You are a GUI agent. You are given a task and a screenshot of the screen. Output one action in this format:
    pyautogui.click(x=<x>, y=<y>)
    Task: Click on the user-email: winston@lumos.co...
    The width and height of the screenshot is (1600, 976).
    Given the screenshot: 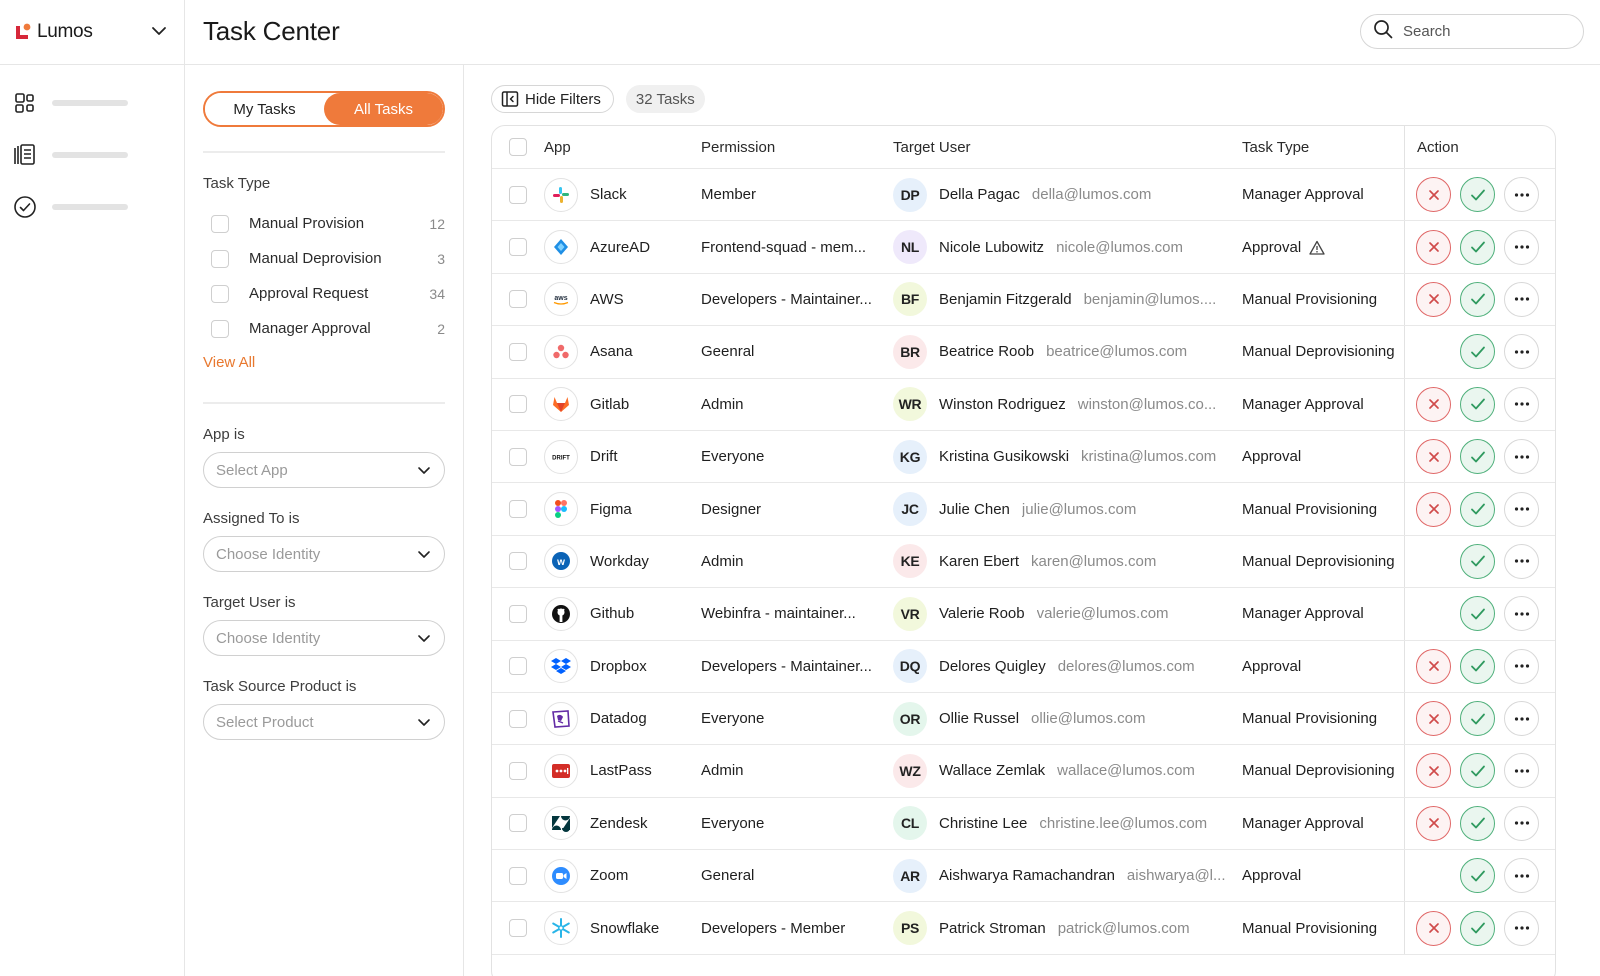 What is the action you would take?
    pyautogui.click(x=1147, y=404)
    